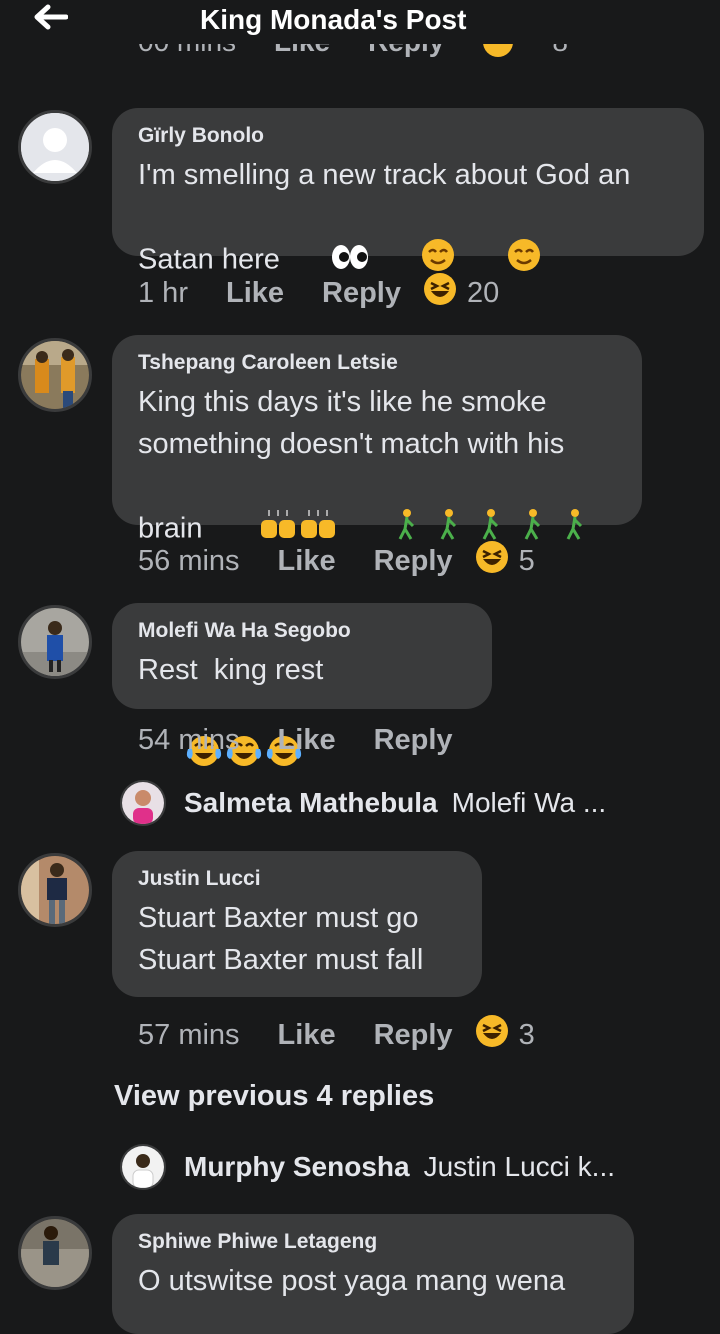 This screenshot has width=720, height=1334. I want to click on comment-author: Tshepang Caroleen Letsie, so click(378, 363).